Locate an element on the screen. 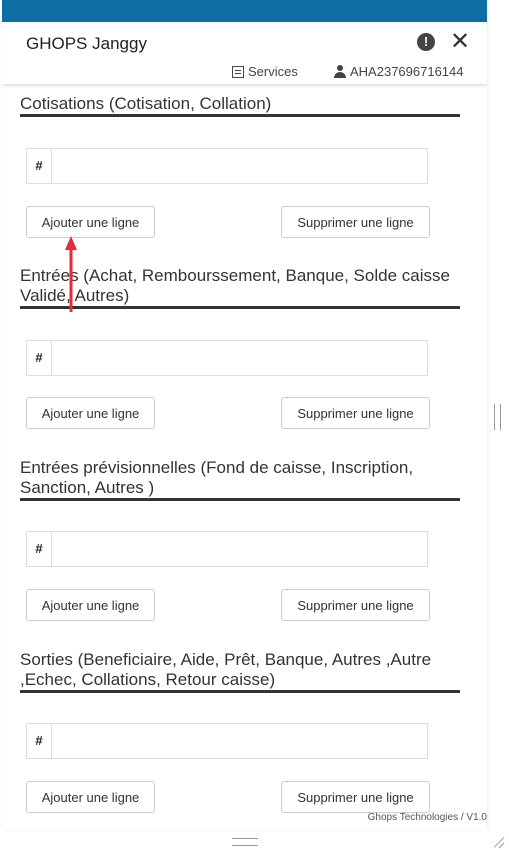 The width and height of the screenshot is (509, 850). app-title: GHOPS Janggy is located at coordinates (86, 43).